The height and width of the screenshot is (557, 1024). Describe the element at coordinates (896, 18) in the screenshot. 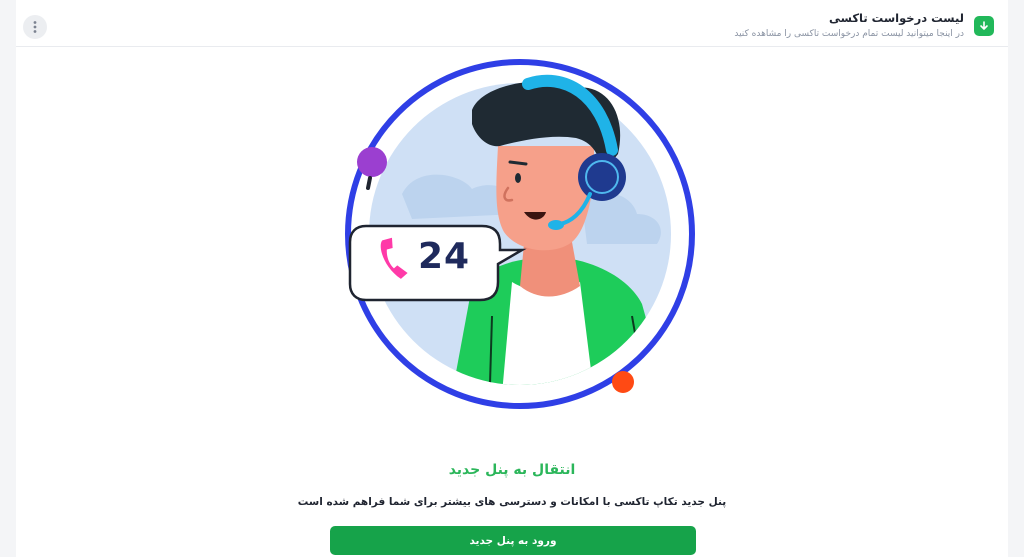

I see `page-title: لیست درخواست تاکسی` at that location.